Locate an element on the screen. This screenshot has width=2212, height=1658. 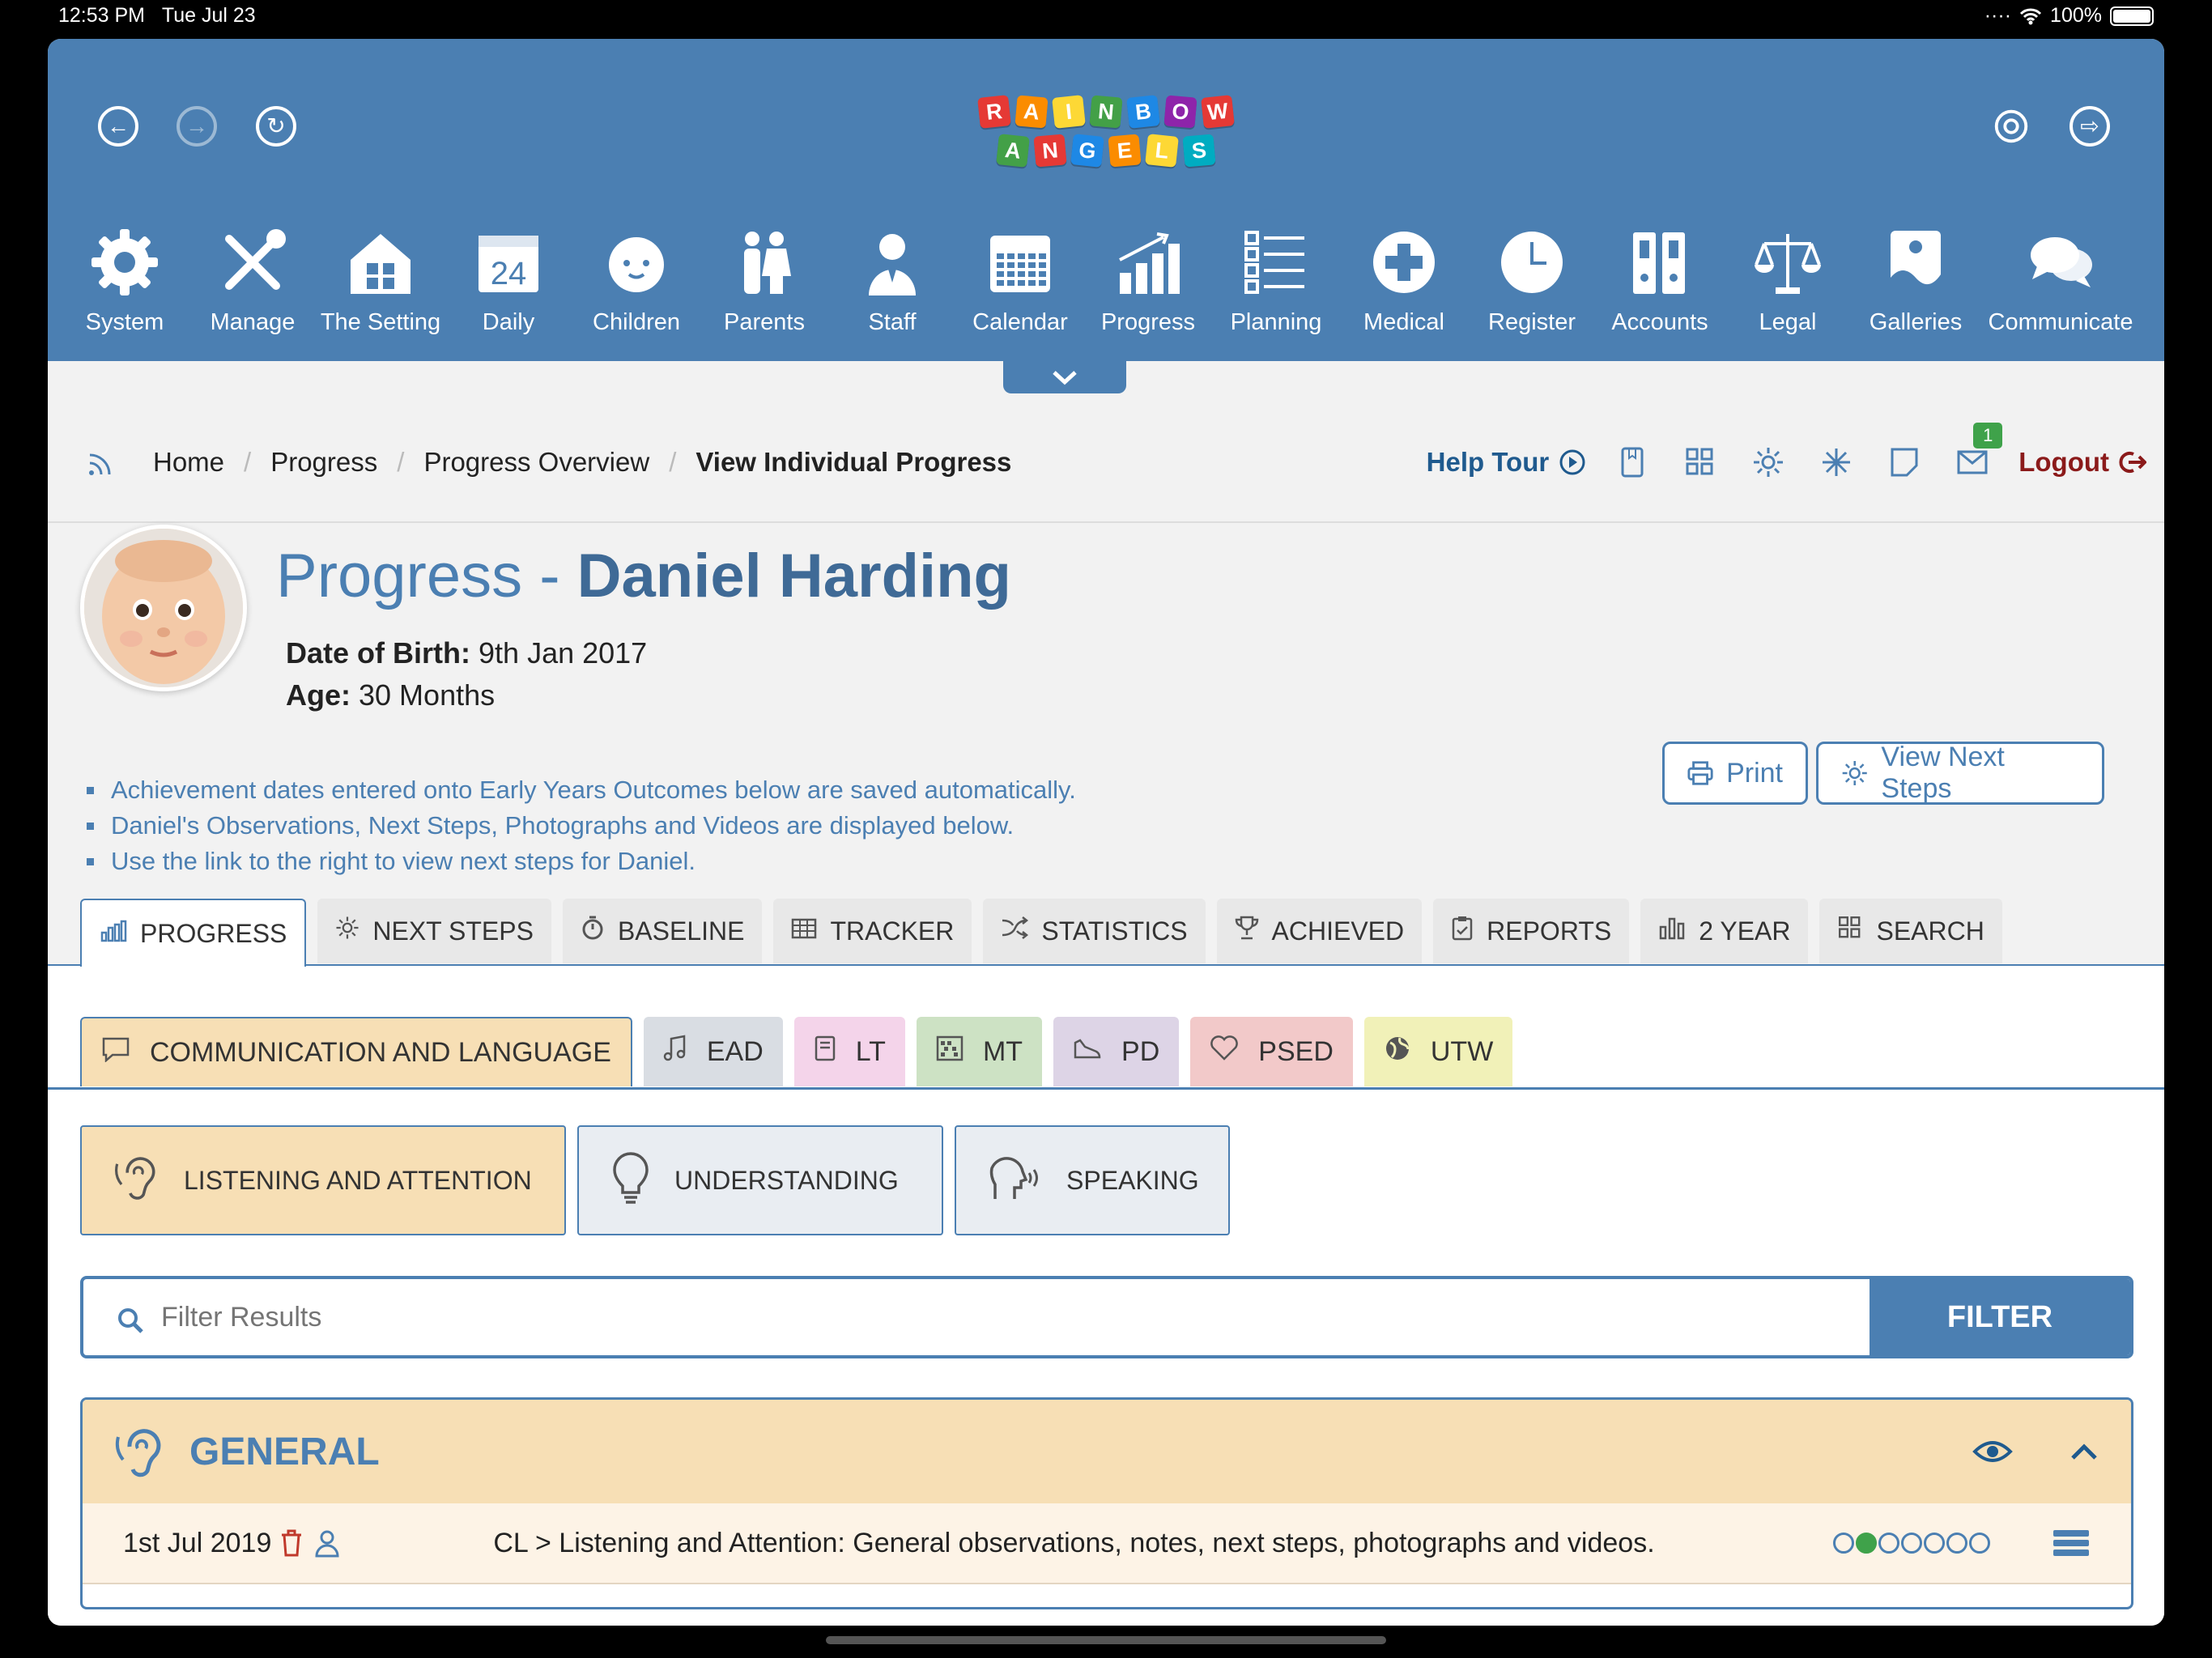
area-tab-mt: MT is located at coordinates (979, 1051).